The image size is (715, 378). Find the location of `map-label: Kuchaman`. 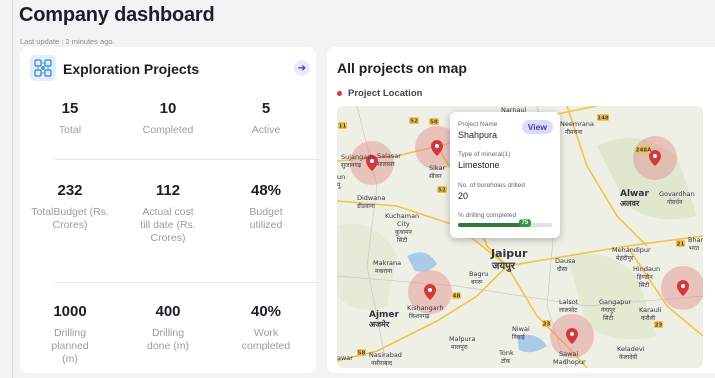

map-label: Kuchaman is located at coordinates (402, 216).